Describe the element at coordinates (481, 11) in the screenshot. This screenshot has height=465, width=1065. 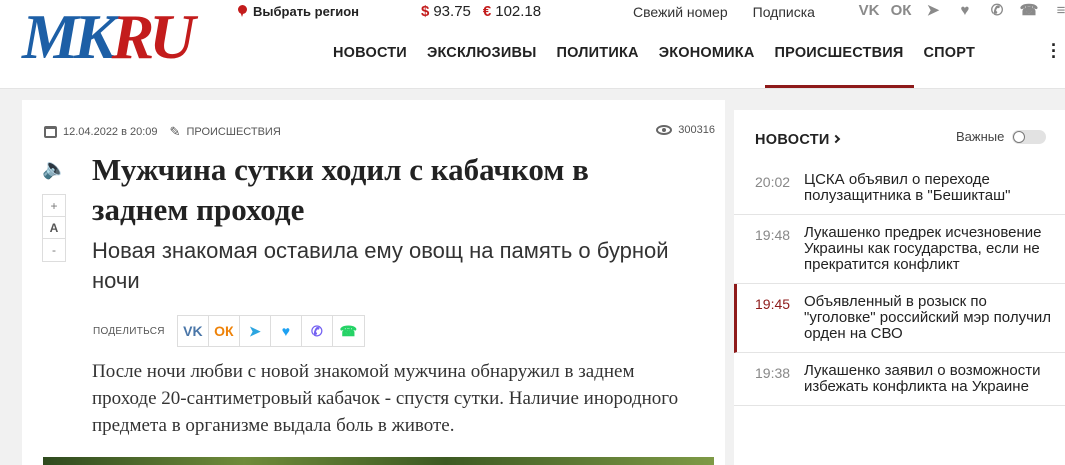
I see `currency-rates: $93.75 €102.18` at that location.